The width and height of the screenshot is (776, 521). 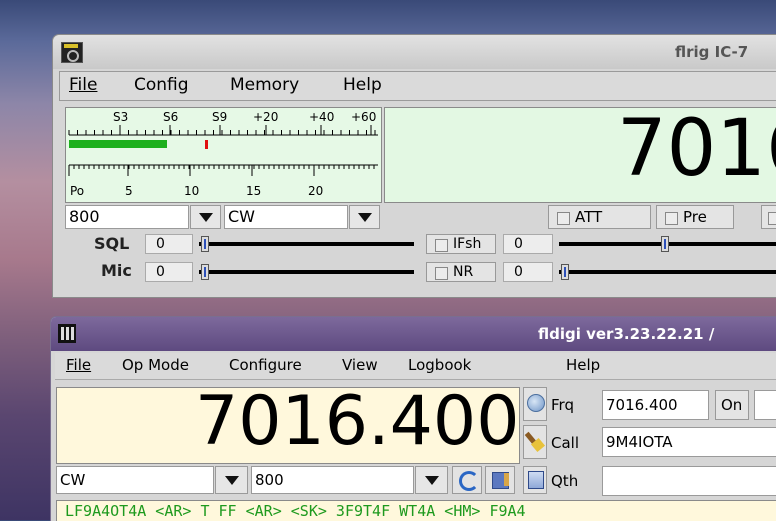 What do you see at coordinates (565, 481) in the screenshot?
I see `qth-label: Qth` at bounding box center [565, 481].